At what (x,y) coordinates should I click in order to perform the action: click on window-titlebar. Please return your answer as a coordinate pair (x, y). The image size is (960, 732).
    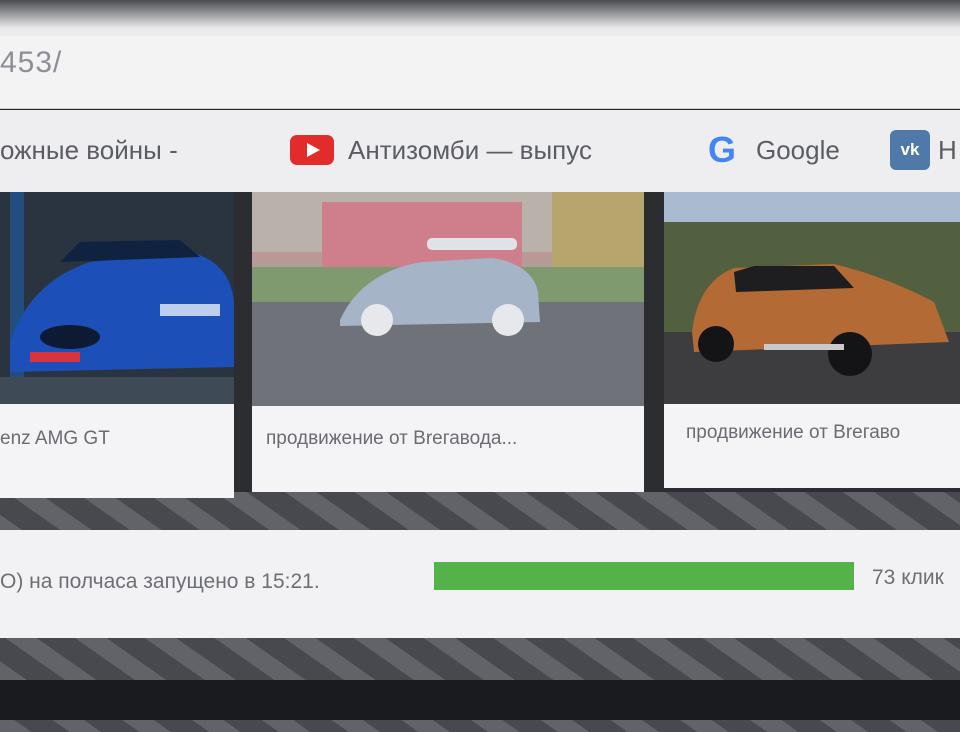
    Looking at the image, I should click on (480, 20).